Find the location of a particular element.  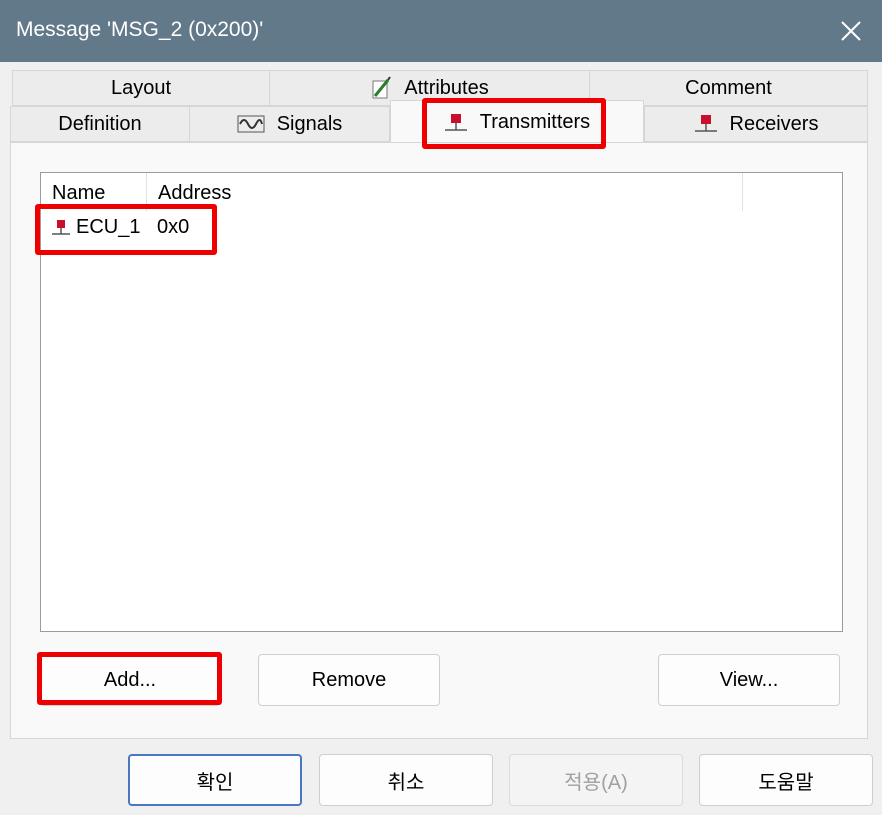

close-icon is located at coordinates (851, 31).